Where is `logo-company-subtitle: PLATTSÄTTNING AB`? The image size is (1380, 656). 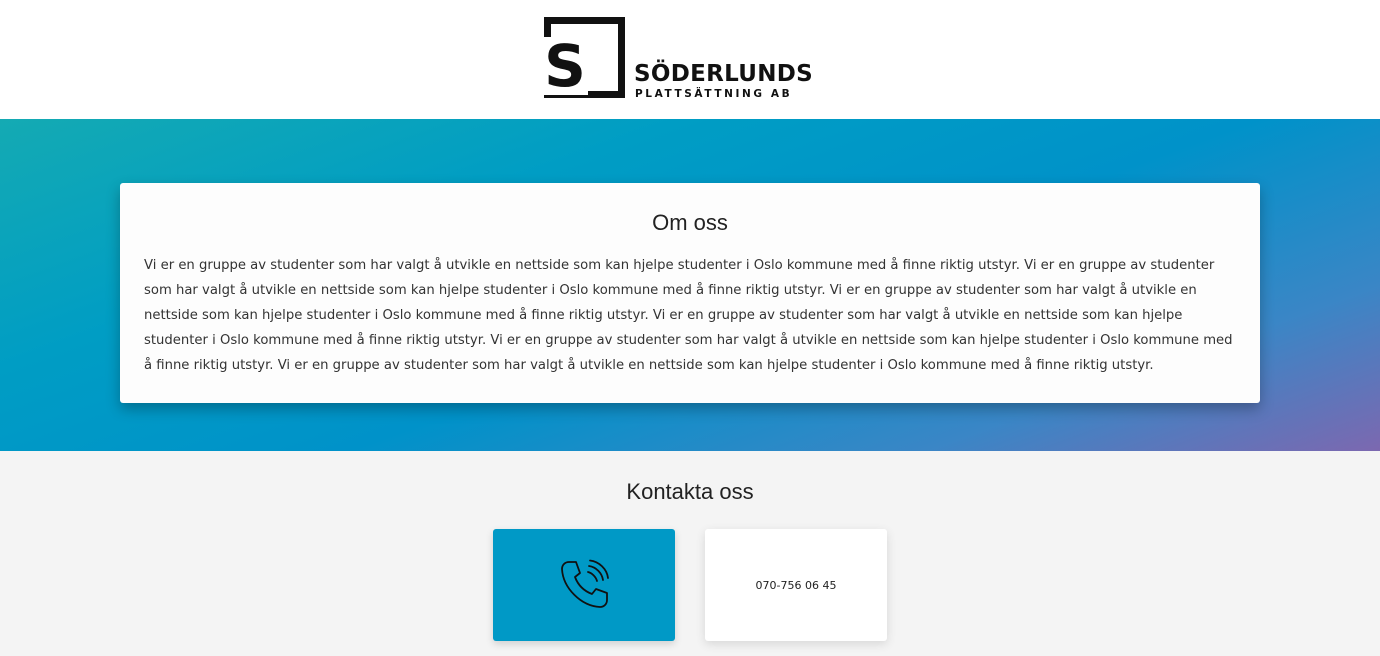 logo-company-subtitle: PLATTSÄTTNING AB is located at coordinates (714, 94).